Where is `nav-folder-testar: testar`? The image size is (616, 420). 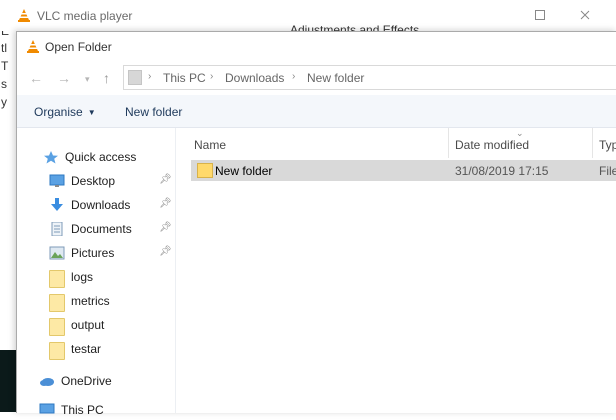
nav-folder-testar: testar is located at coordinates (75, 349).